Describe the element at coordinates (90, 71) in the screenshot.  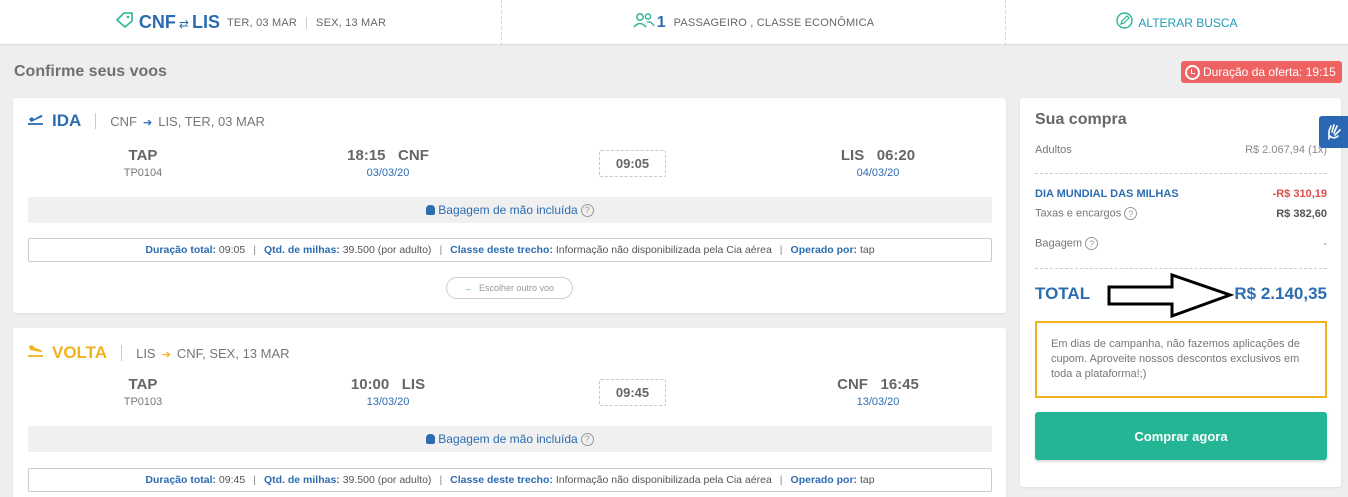
I see `page-title: Confirme seus voos` at that location.